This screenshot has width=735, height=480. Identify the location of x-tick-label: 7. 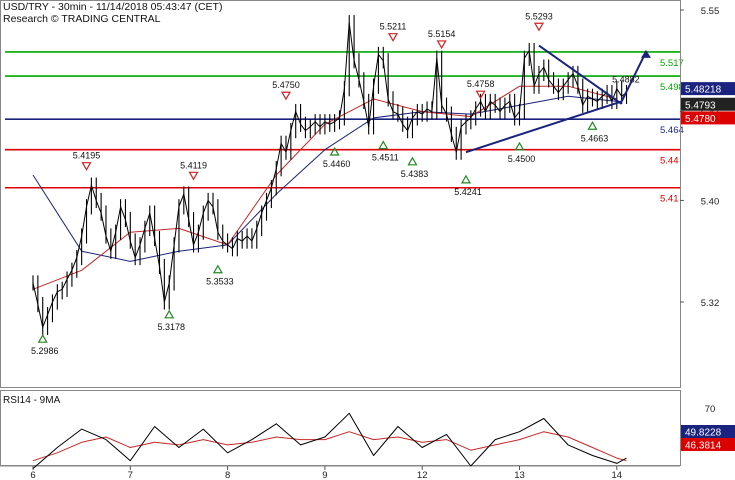
(130, 475).